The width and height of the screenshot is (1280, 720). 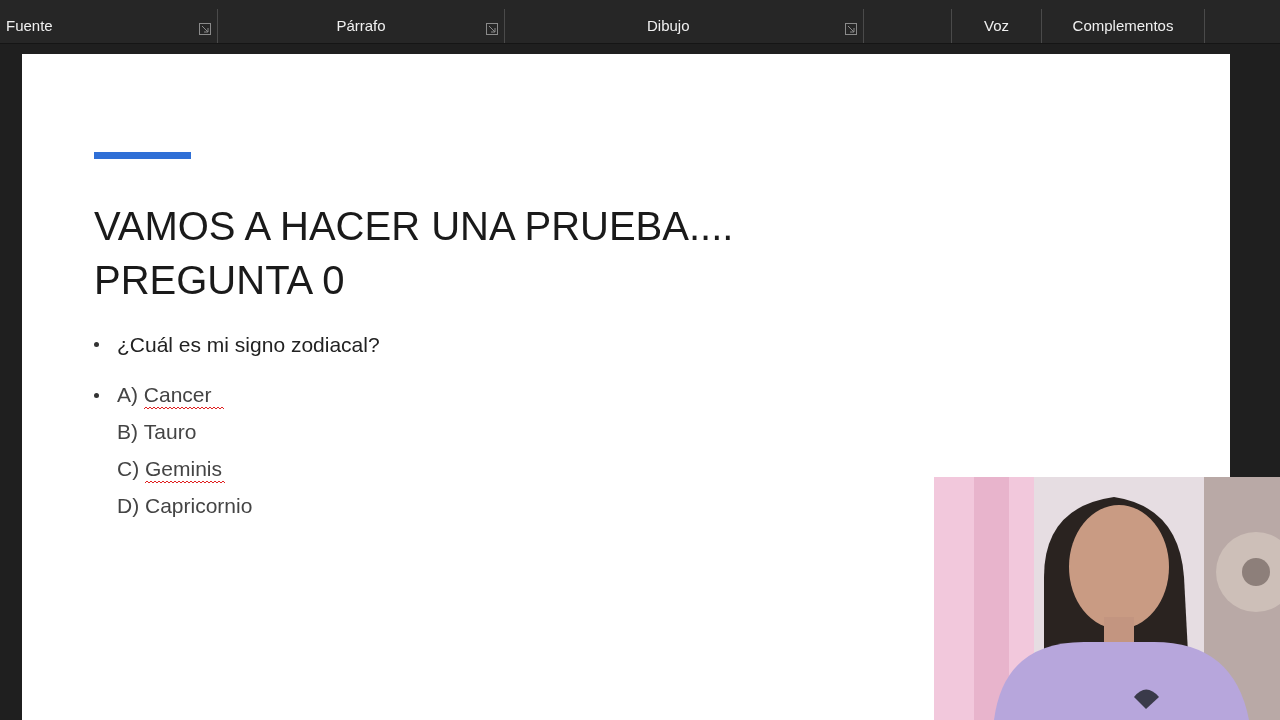 What do you see at coordinates (996, 25) in the screenshot?
I see `group-label: Voz` at bounding box center [996, 25].